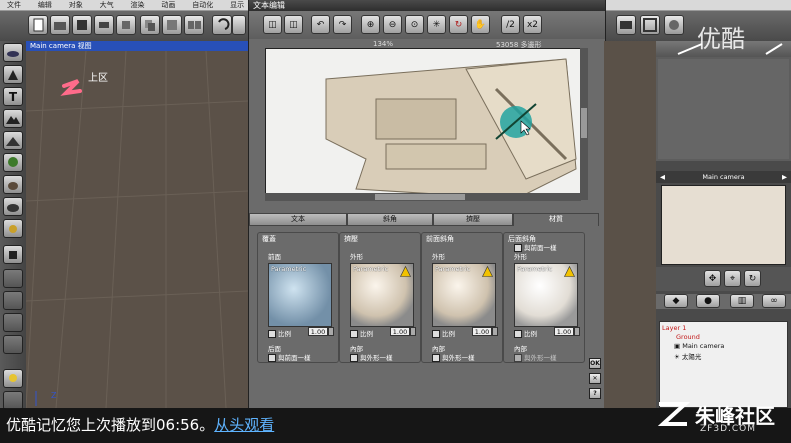 This screenshot has width=791, height=443. Describe the element at coordinates (774, 49) in the screenshot. I see `draw-icon` at that location.